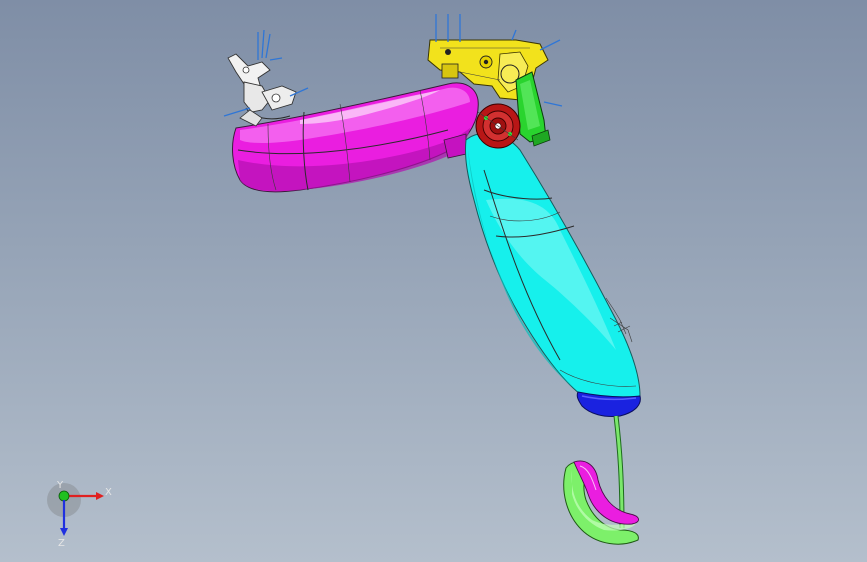 This screenshot has width=867, height=562. I want to click on z-axis-arrowhead, so click(64, 532).